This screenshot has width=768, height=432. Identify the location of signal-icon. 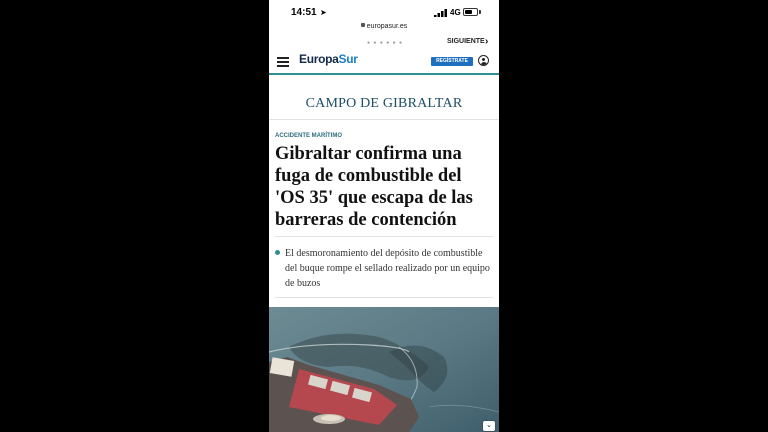
(440, 13).